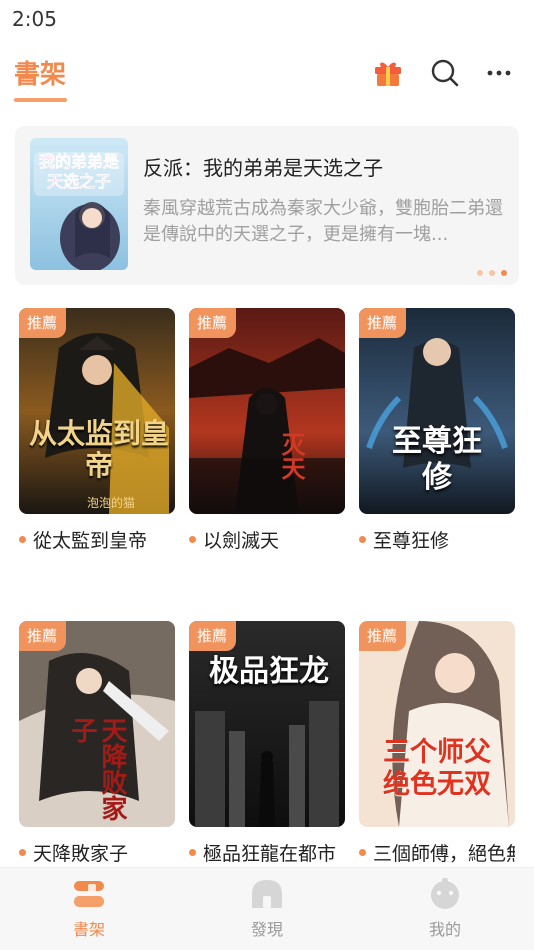 The height and width of the screenshot is (950, 534). Describe the element at coordinates (99, 449) in the screenshot. I see `book-cover-text: 从太监到皇帝` at that location.